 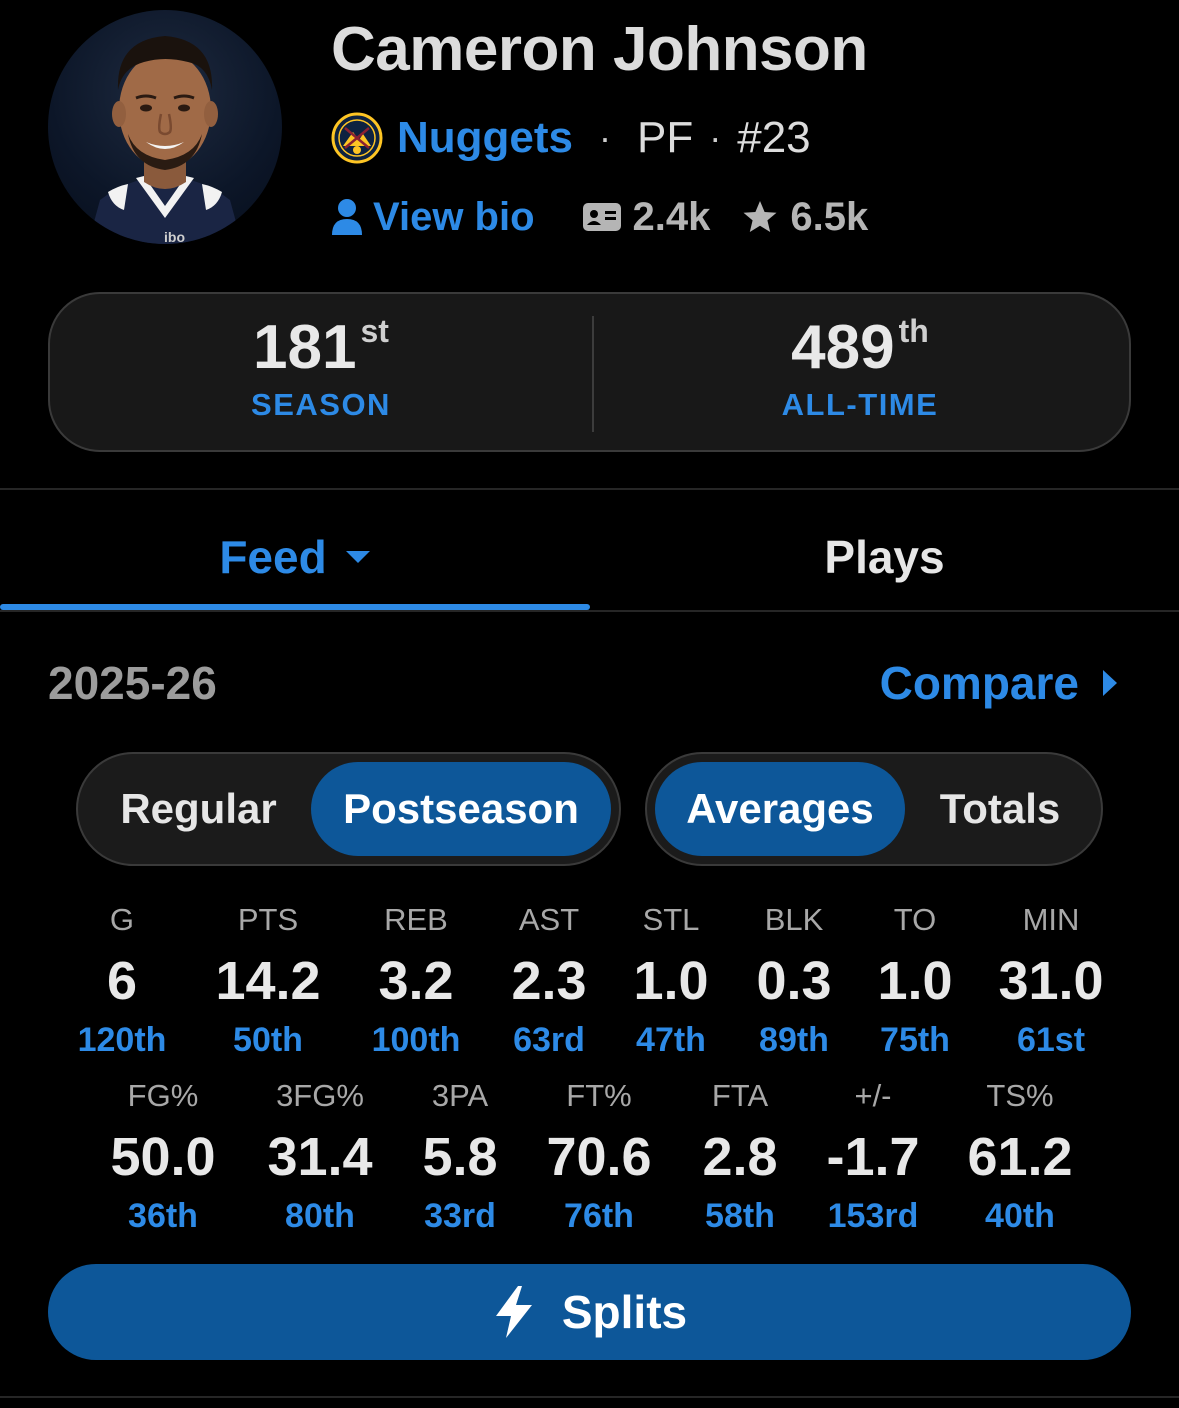 What do you see at coordinates (320, 1095) in the screenshot?
I see `stat-header: 3FG%` at bounding box center [320, 1095].